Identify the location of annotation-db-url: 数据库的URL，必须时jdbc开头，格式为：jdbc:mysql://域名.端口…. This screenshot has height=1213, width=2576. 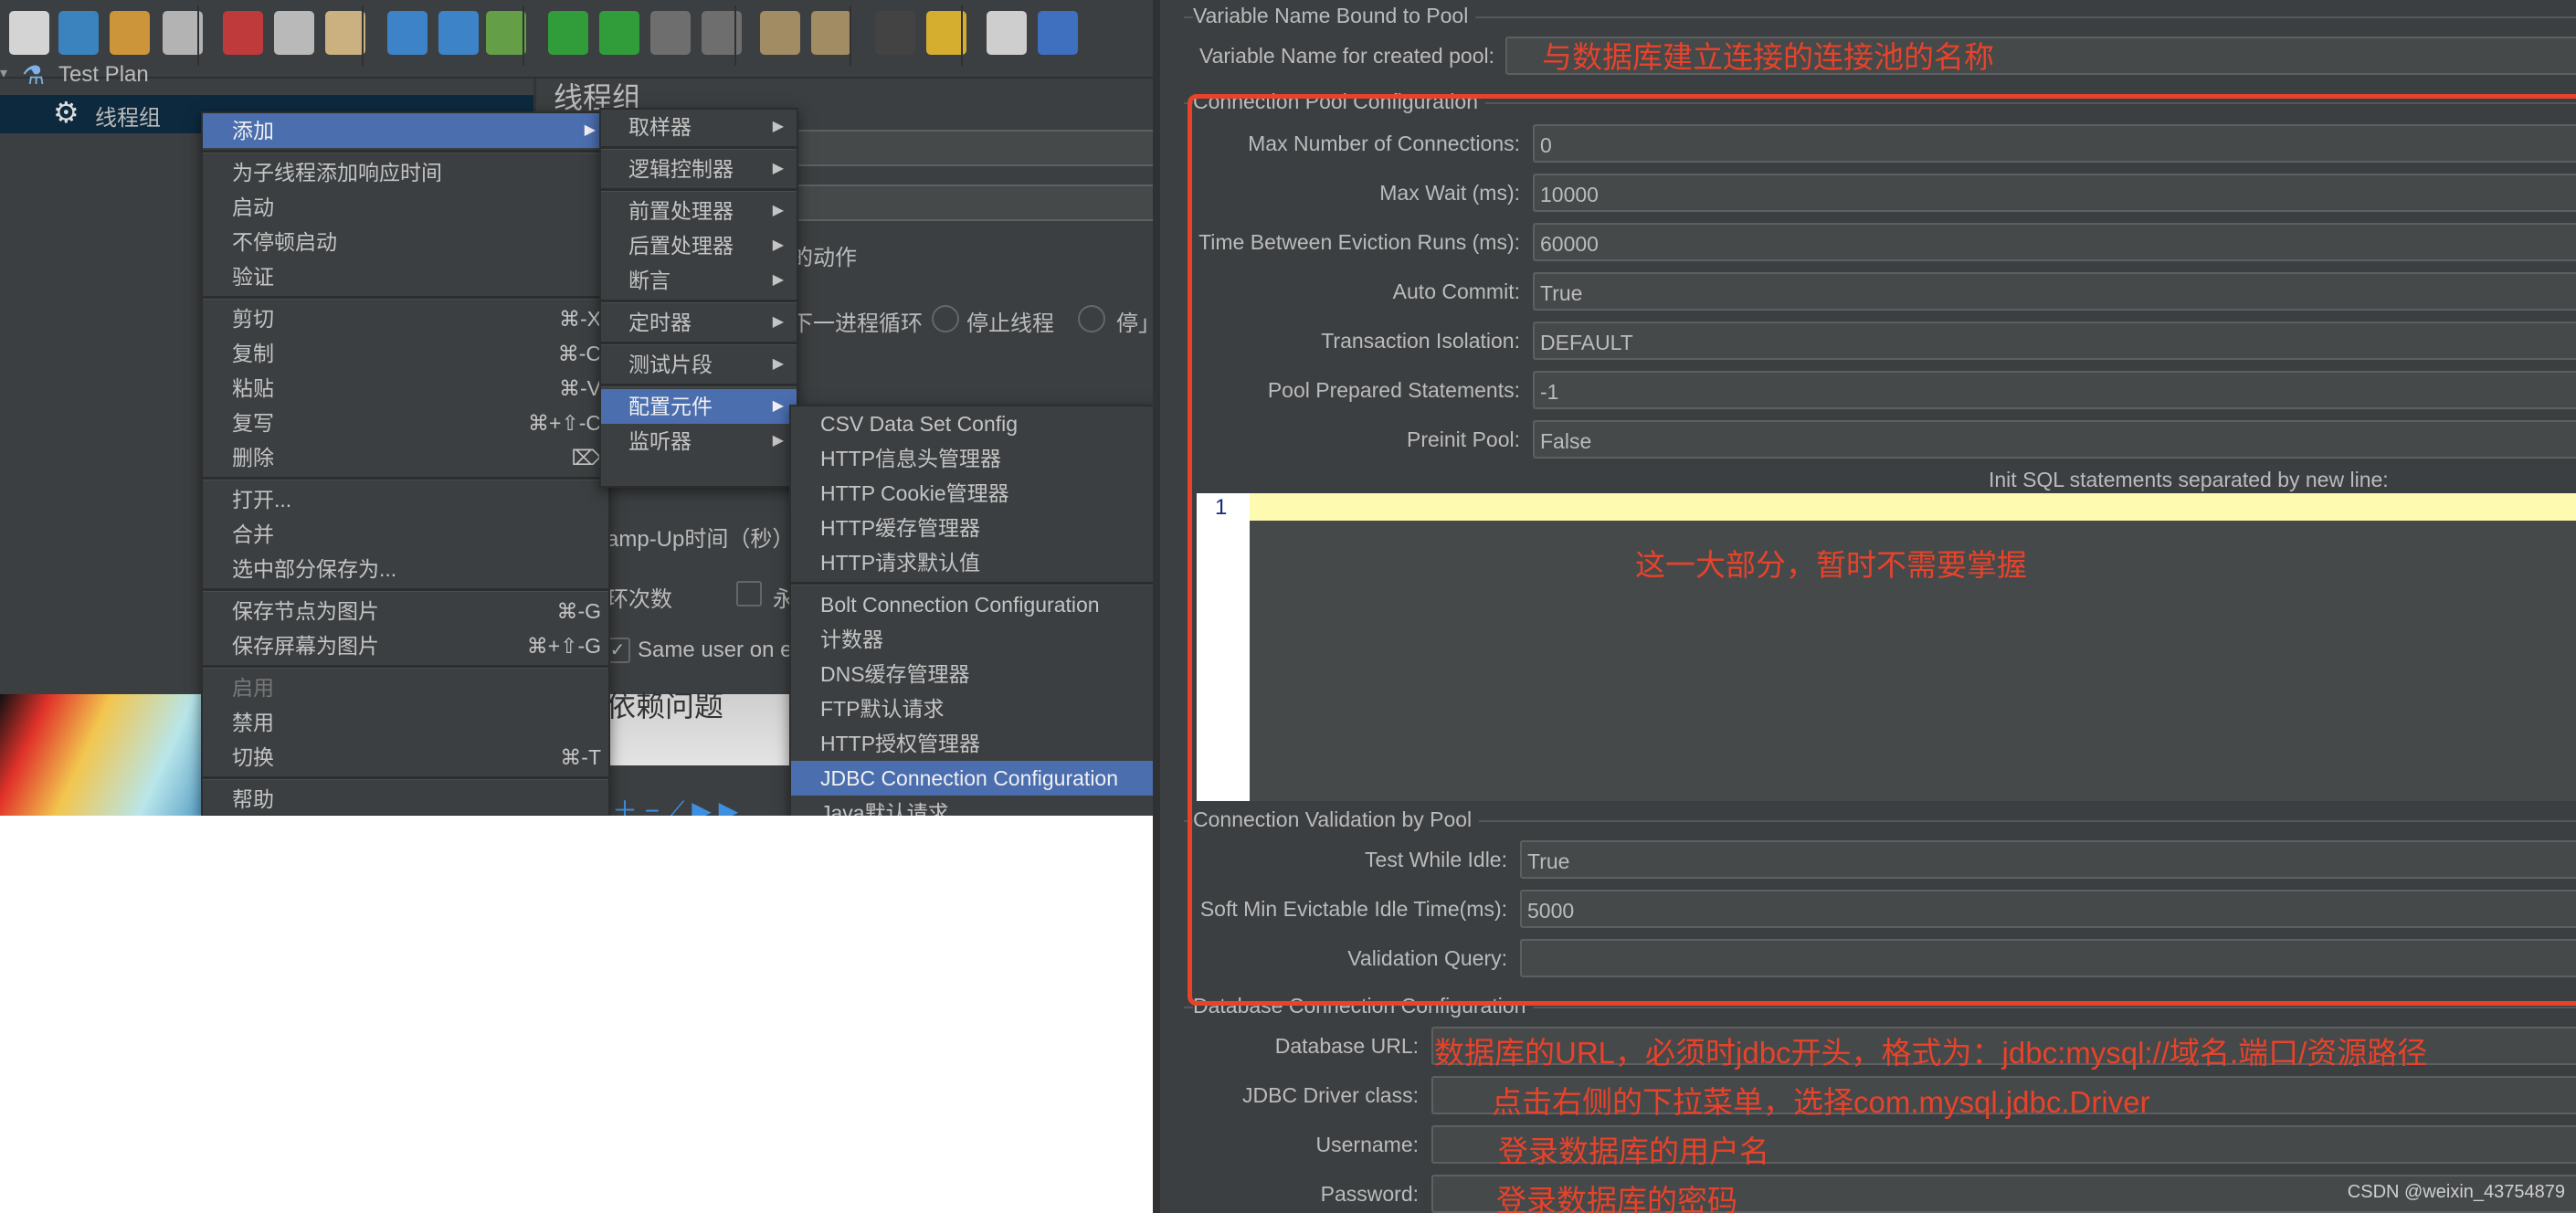
(1931, 1053).